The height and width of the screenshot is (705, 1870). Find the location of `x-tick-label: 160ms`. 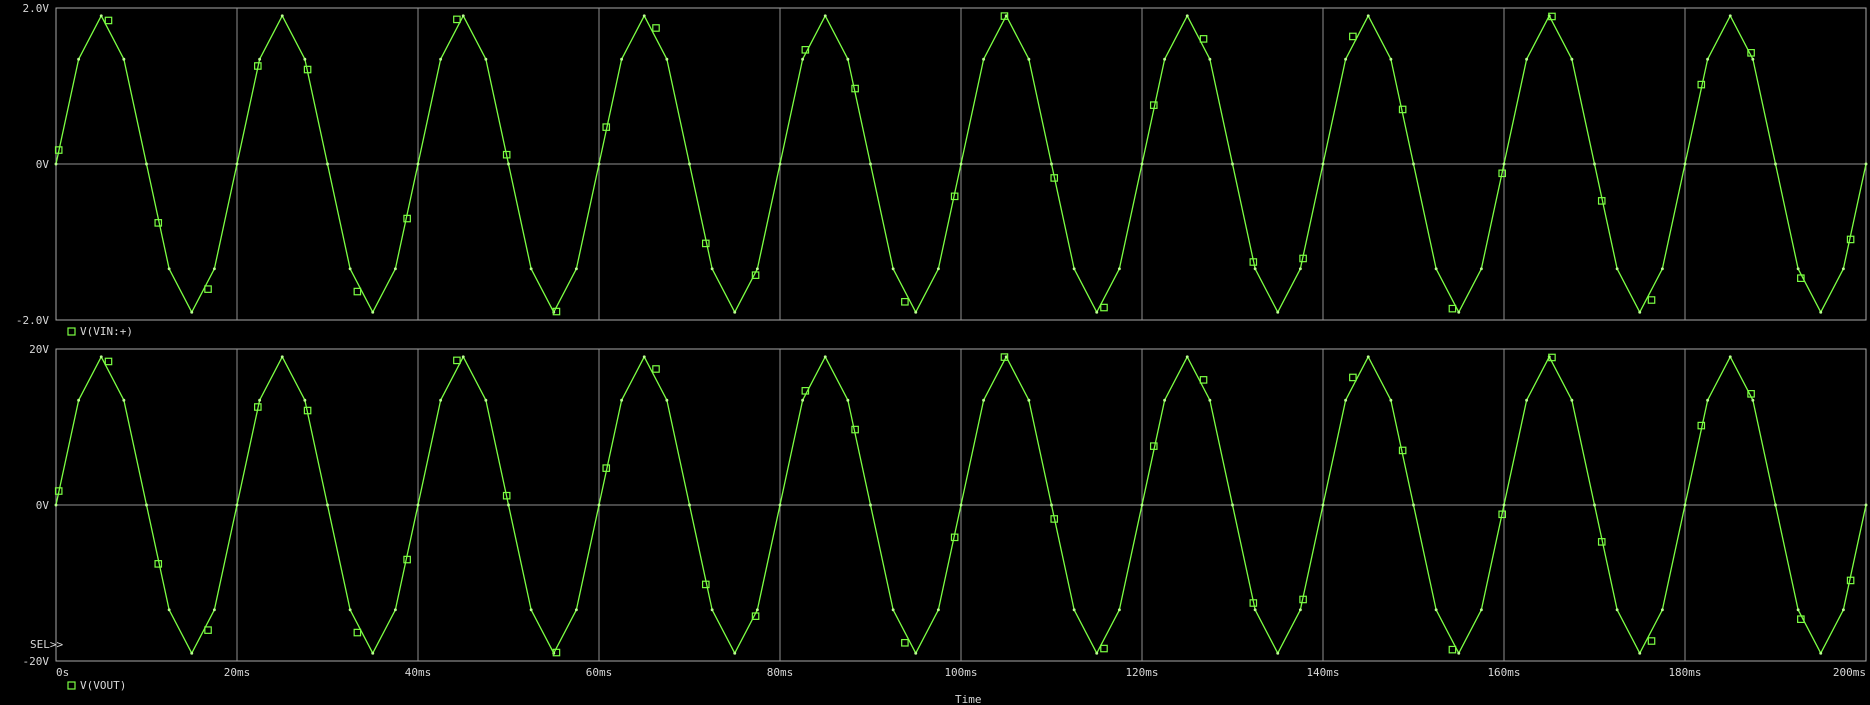

x-tick-label: 160ms is located at coordinates (1503, 672).